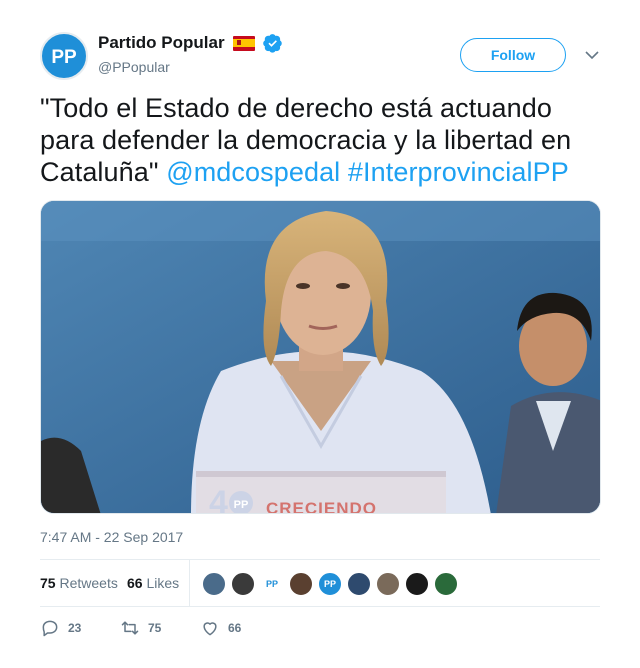 The image size is (640, 668). What do you see at coordinates (218, 499) in the screenshot?
I see `podium-logo: 4` at bounding box center [218, 499].